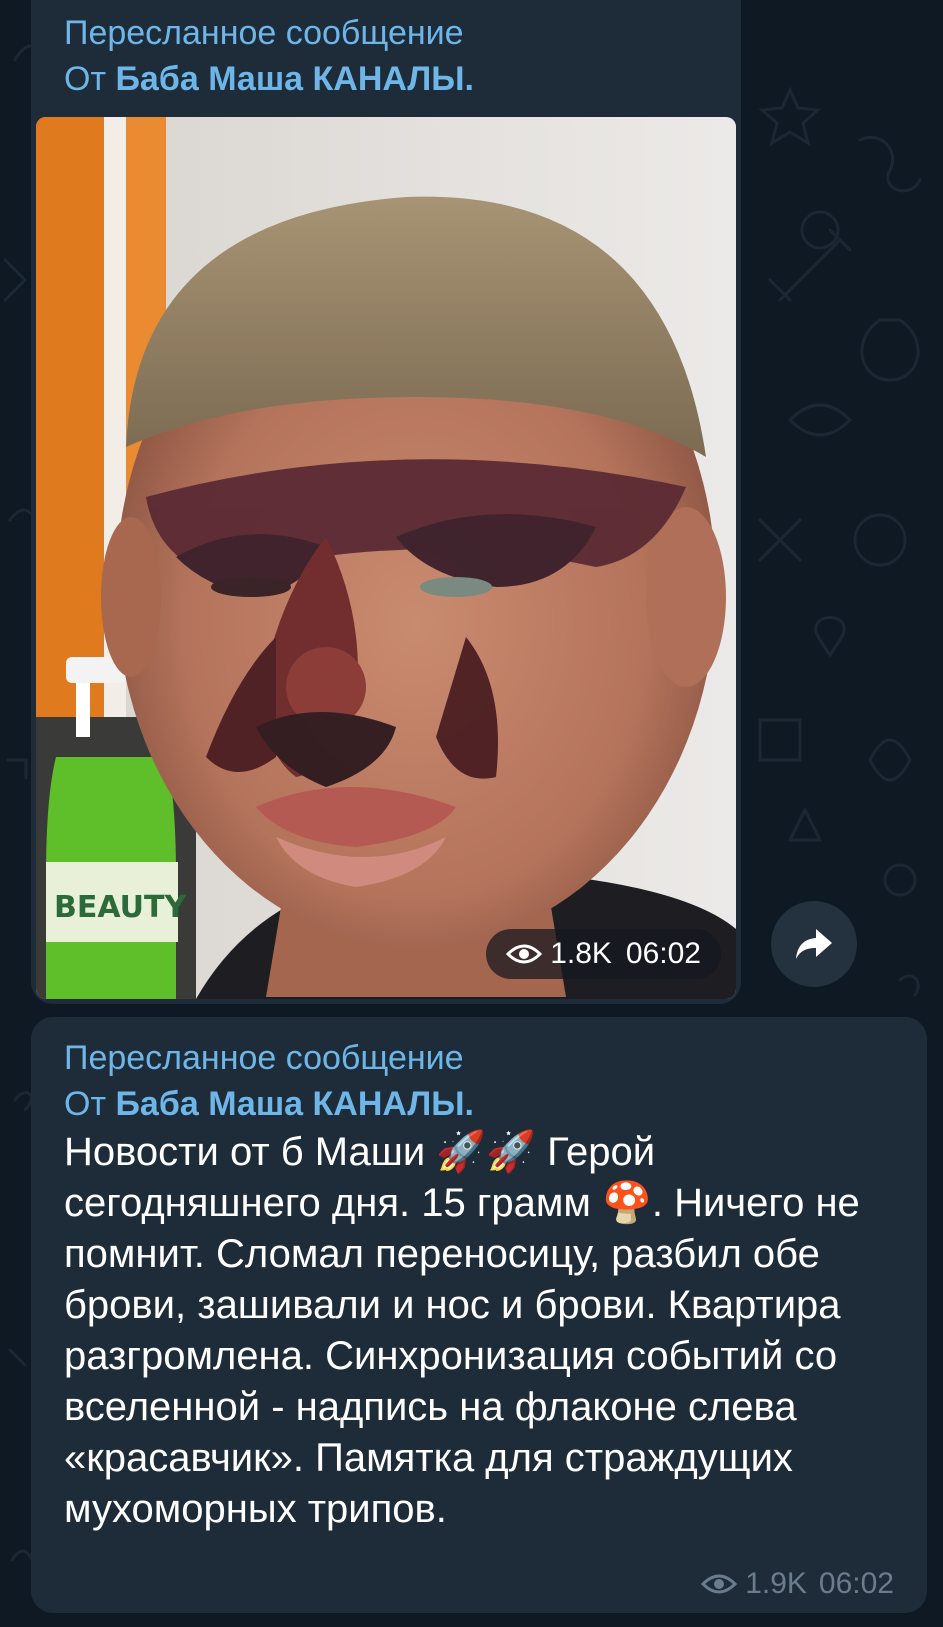  What do you see at coordinates (776, 1583) in the screenshot?
I see `views-count: 1.9K` at bounding box center [776, 1583].